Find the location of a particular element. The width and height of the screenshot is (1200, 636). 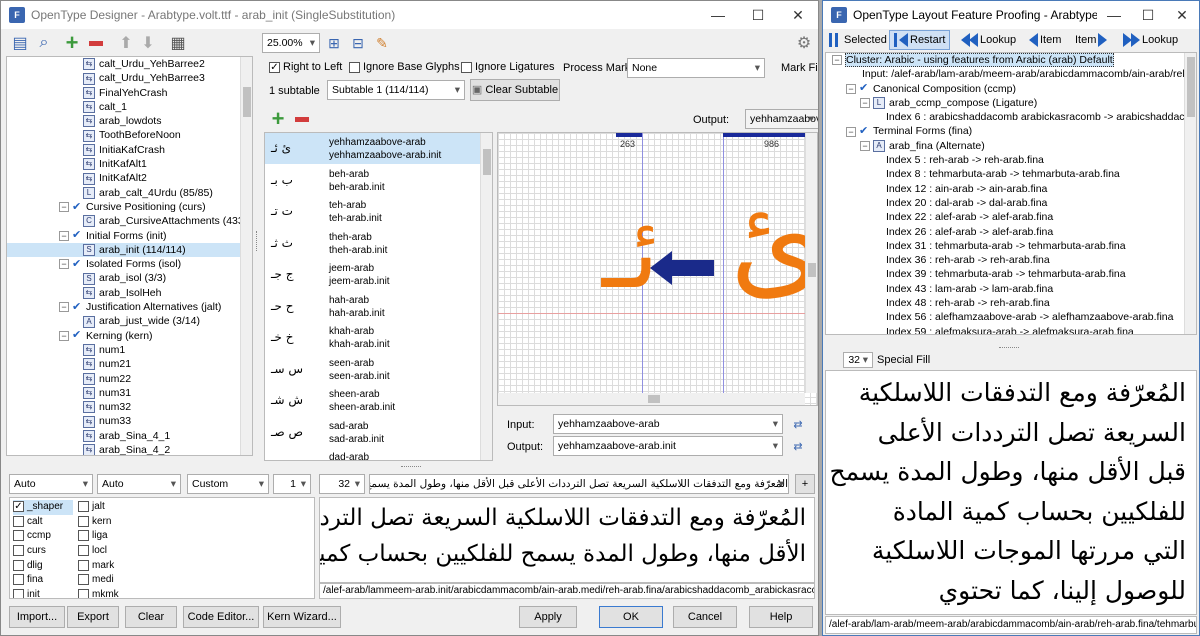

prev-item-button: Item is located at coordinates (1044, 40).